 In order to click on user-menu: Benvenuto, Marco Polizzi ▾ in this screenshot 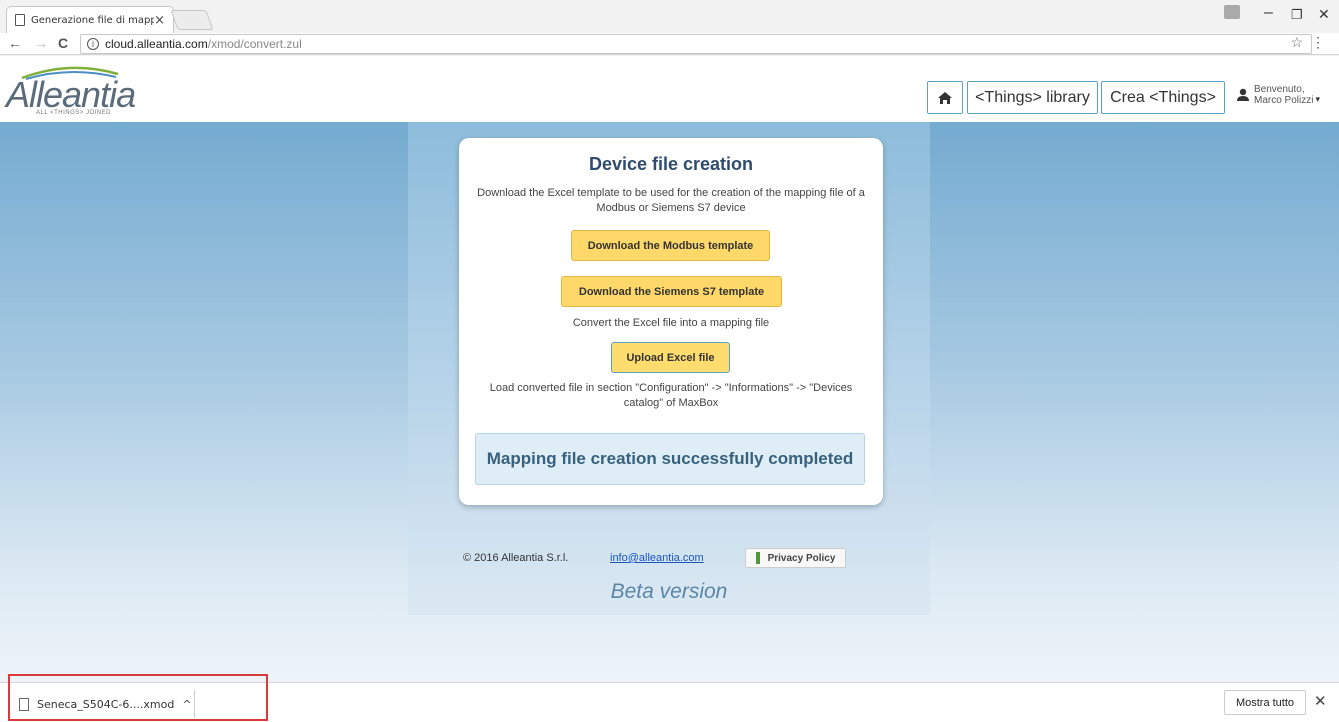, I will do `click(1278, 95)`.